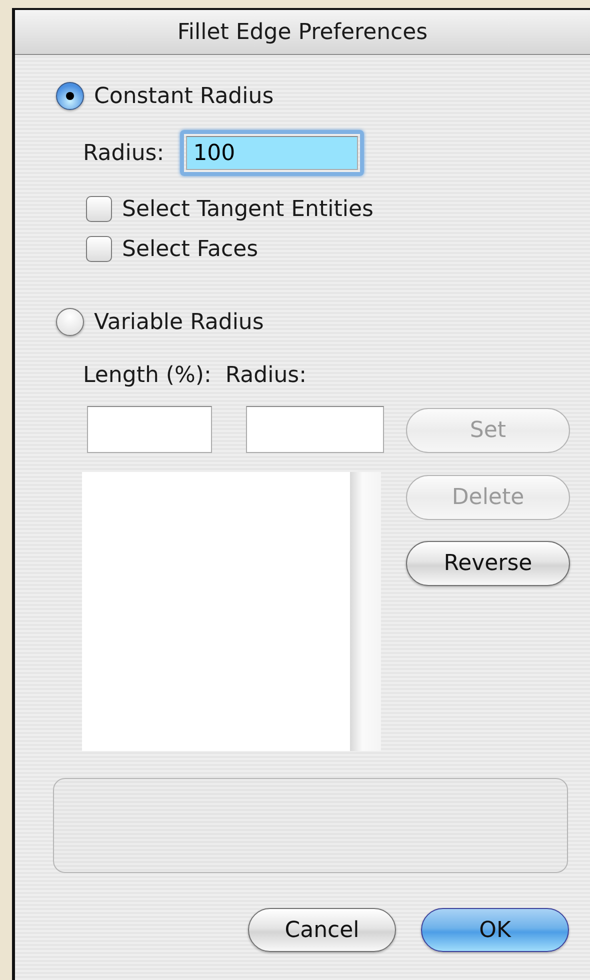  What do you see at coordinates (365, 611) in the screenshot?
I see `scrollbar` at bounding box center [365, 611].